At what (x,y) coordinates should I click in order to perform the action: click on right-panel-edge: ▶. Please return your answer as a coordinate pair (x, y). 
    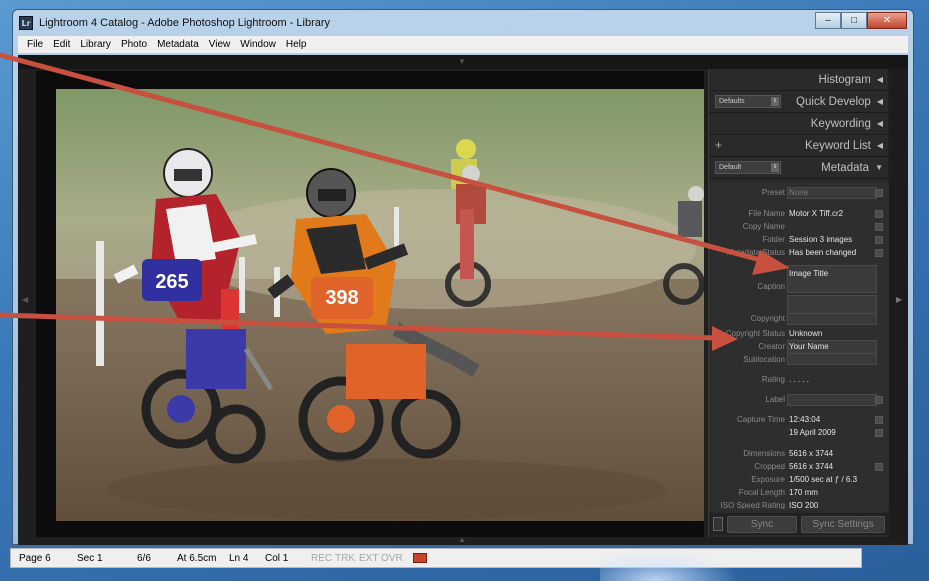
    Looking at the image, I should click on (899, 303).